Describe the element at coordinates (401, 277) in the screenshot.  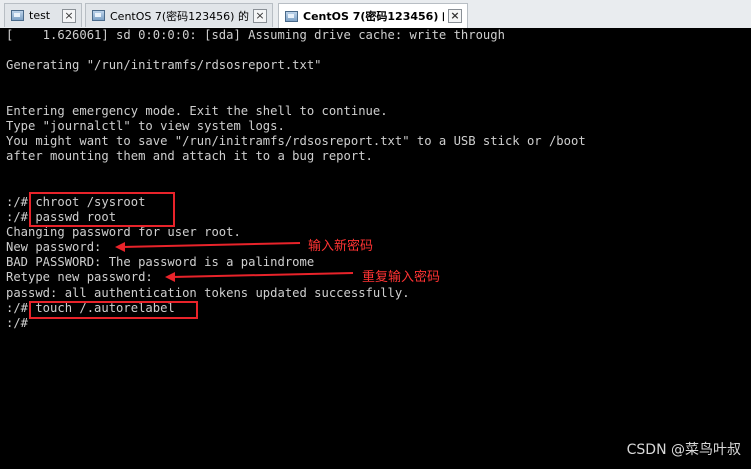
I see `annotation-retype-password: 重复输入密码` at that location.